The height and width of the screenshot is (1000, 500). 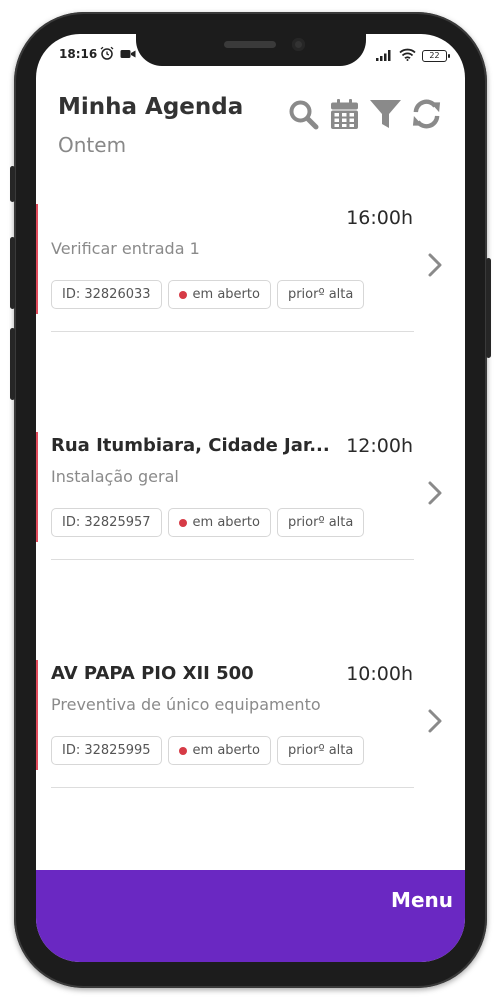 I want to click on task-id-badge: ID: 32825957, so click(x=106, y=522).